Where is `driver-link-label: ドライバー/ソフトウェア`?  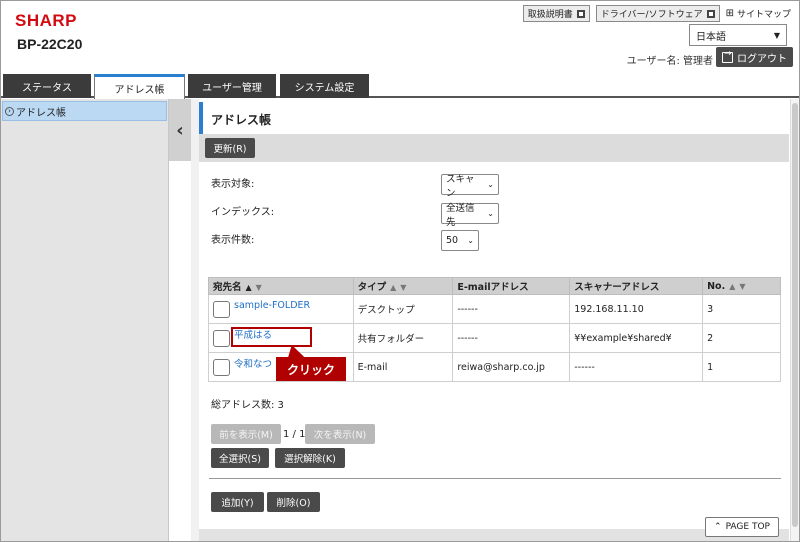 driver-link-label: ドライバー/ソフトウェア is located at coordinates (651, 15).